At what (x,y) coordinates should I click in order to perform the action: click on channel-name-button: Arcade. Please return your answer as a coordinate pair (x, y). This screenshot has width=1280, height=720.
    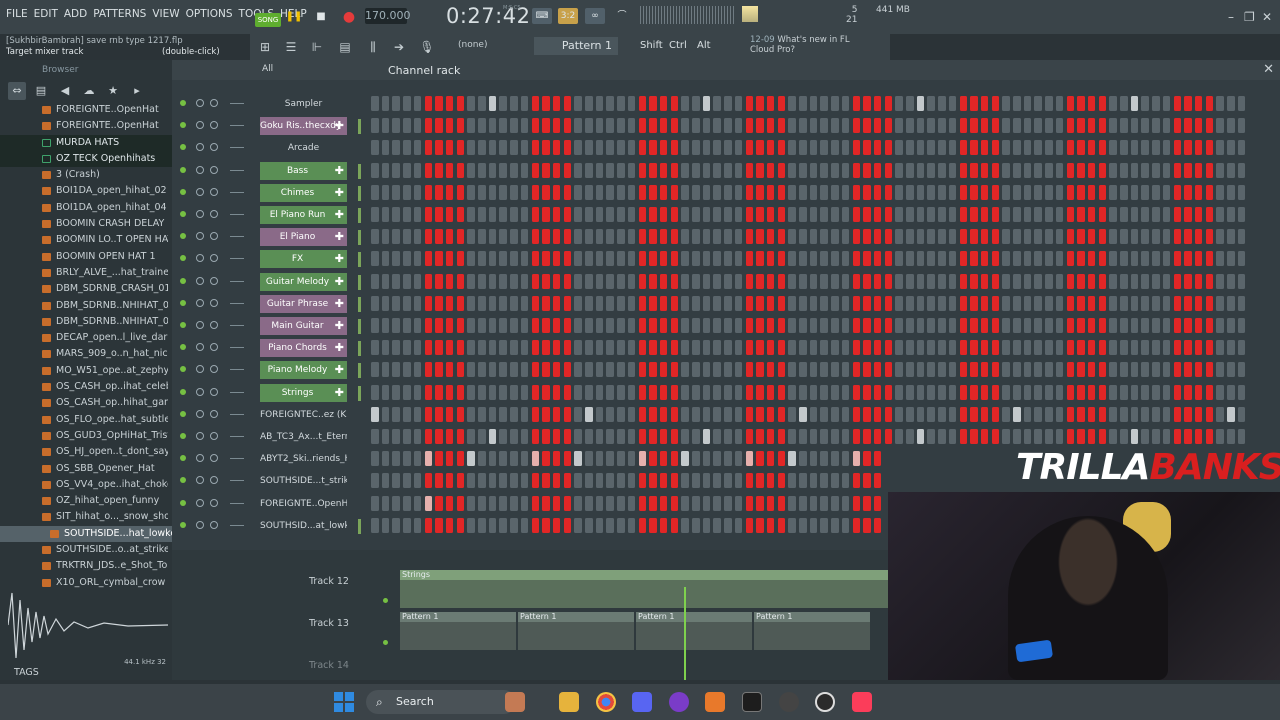
    Looking at the image, I should click on (303, 148).